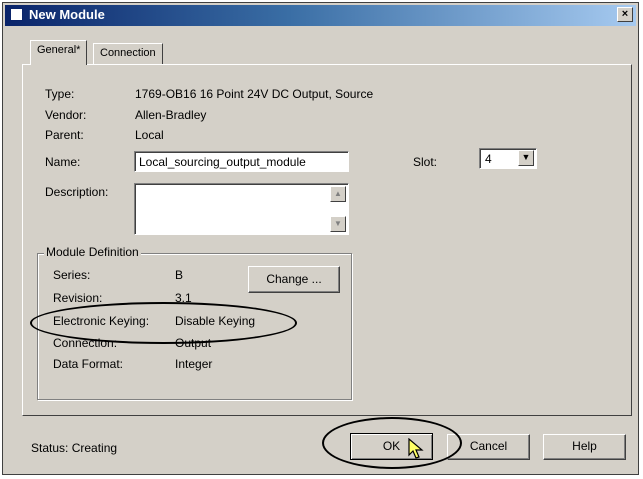 The image size is (643, 479). Describe the element at coordinates (149, 135) in the screenshot. I see `parent-value: Local` at that location.